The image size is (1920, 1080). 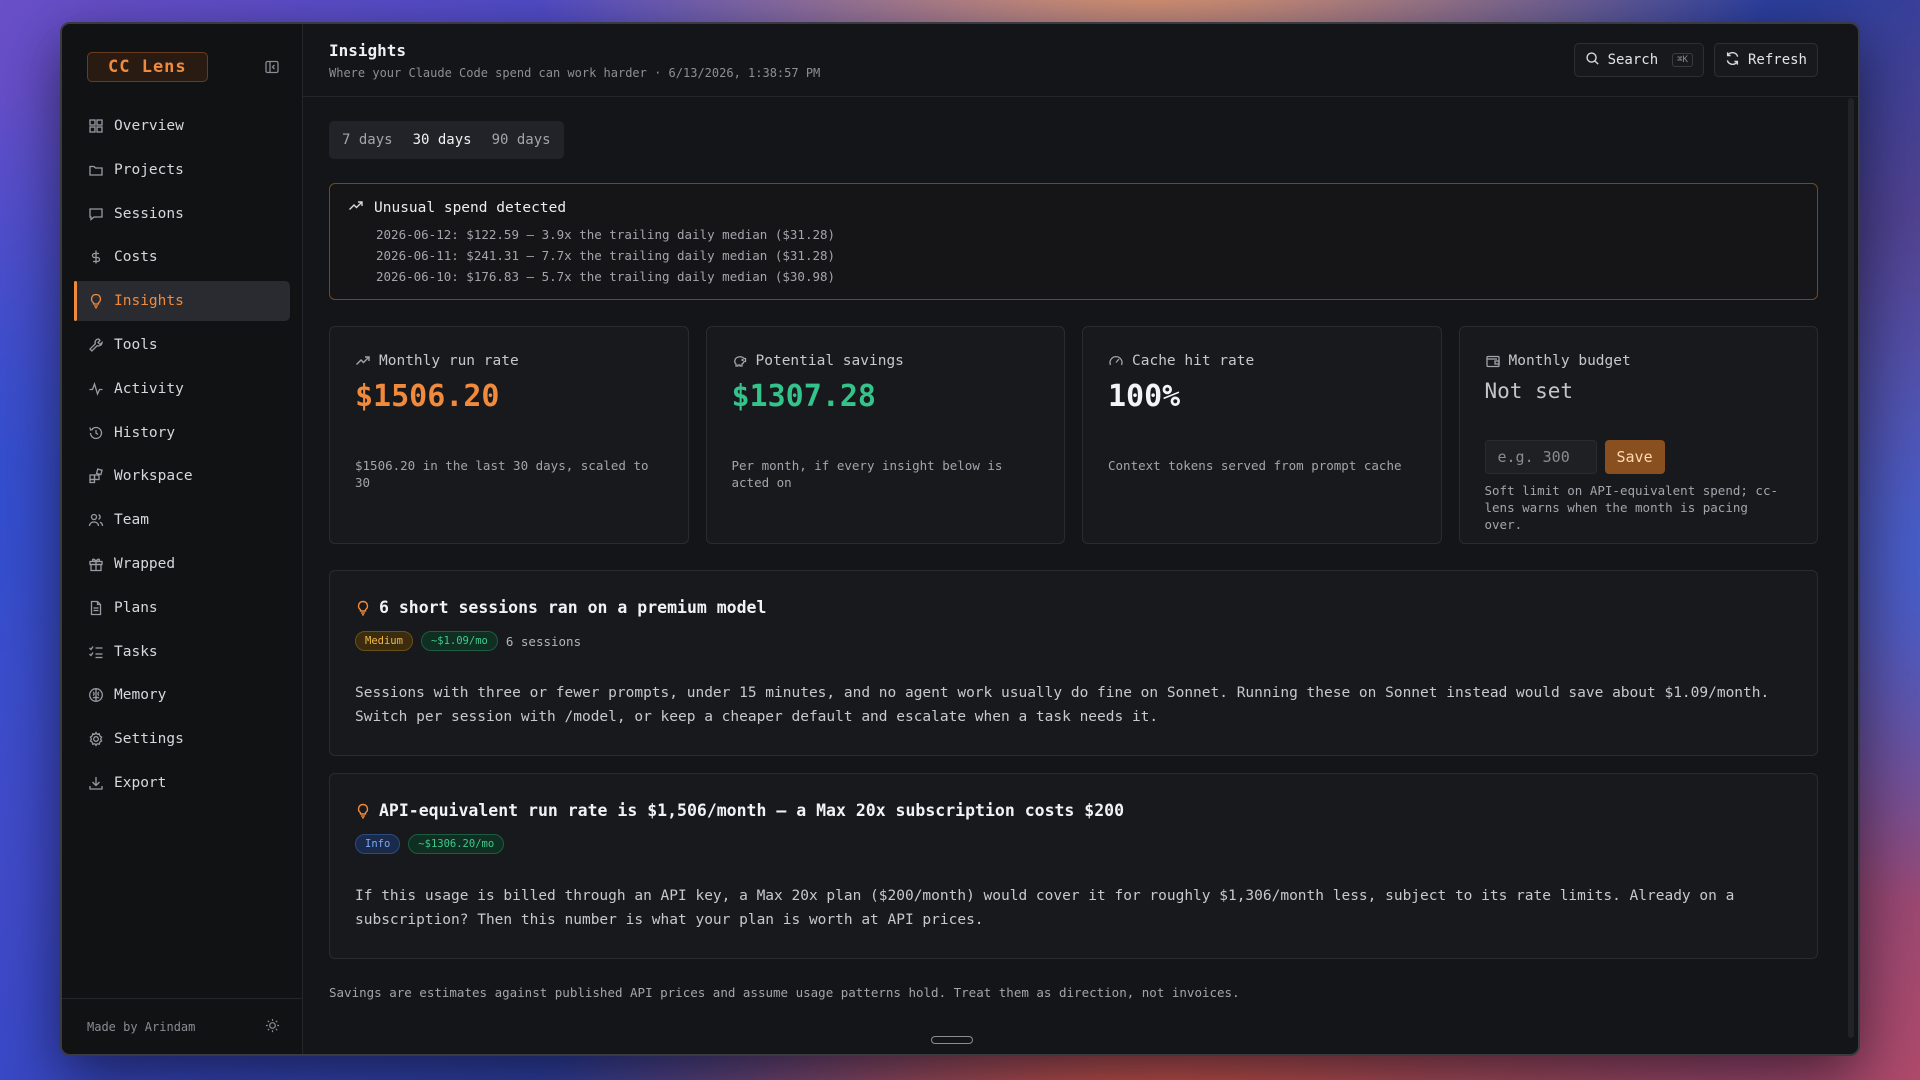 I want to click on saving-badge: ~$1.09/mo, so click(x=459, y=641).